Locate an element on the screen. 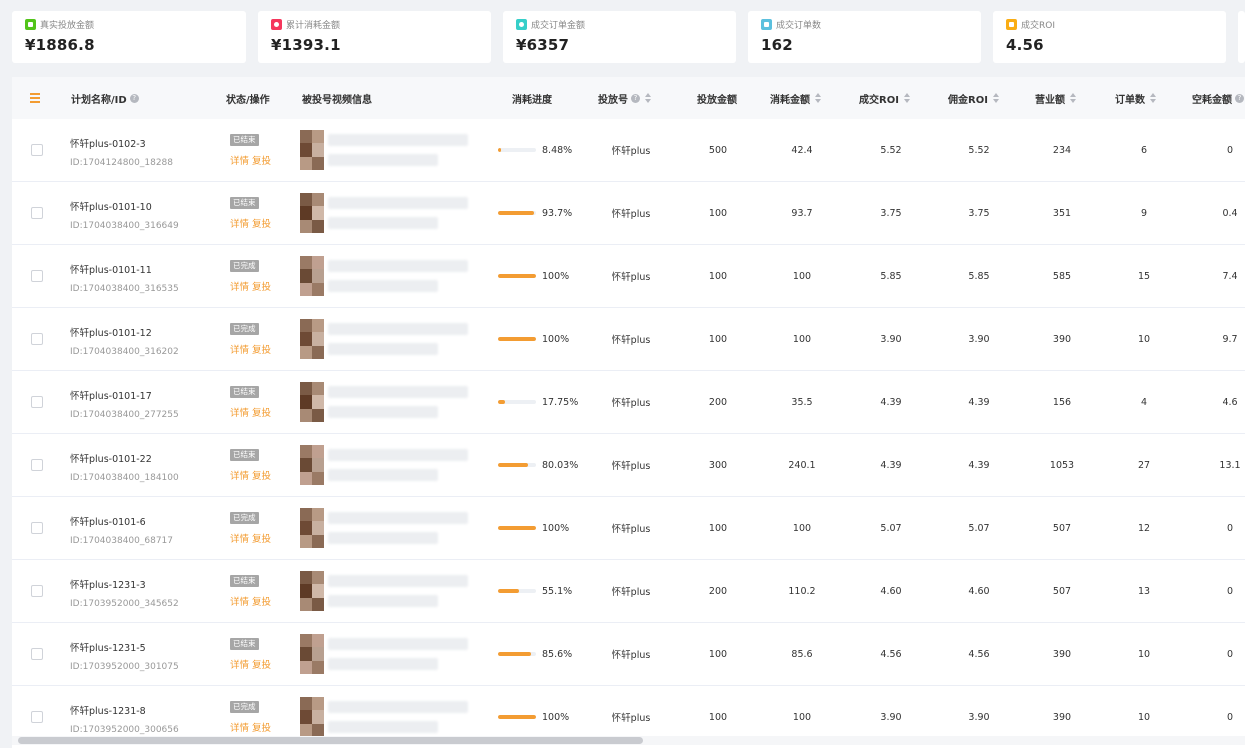 This screenshot has height=748, width=1245. commission-roi-cell: 5.85 is located at coordinates (979, 276).